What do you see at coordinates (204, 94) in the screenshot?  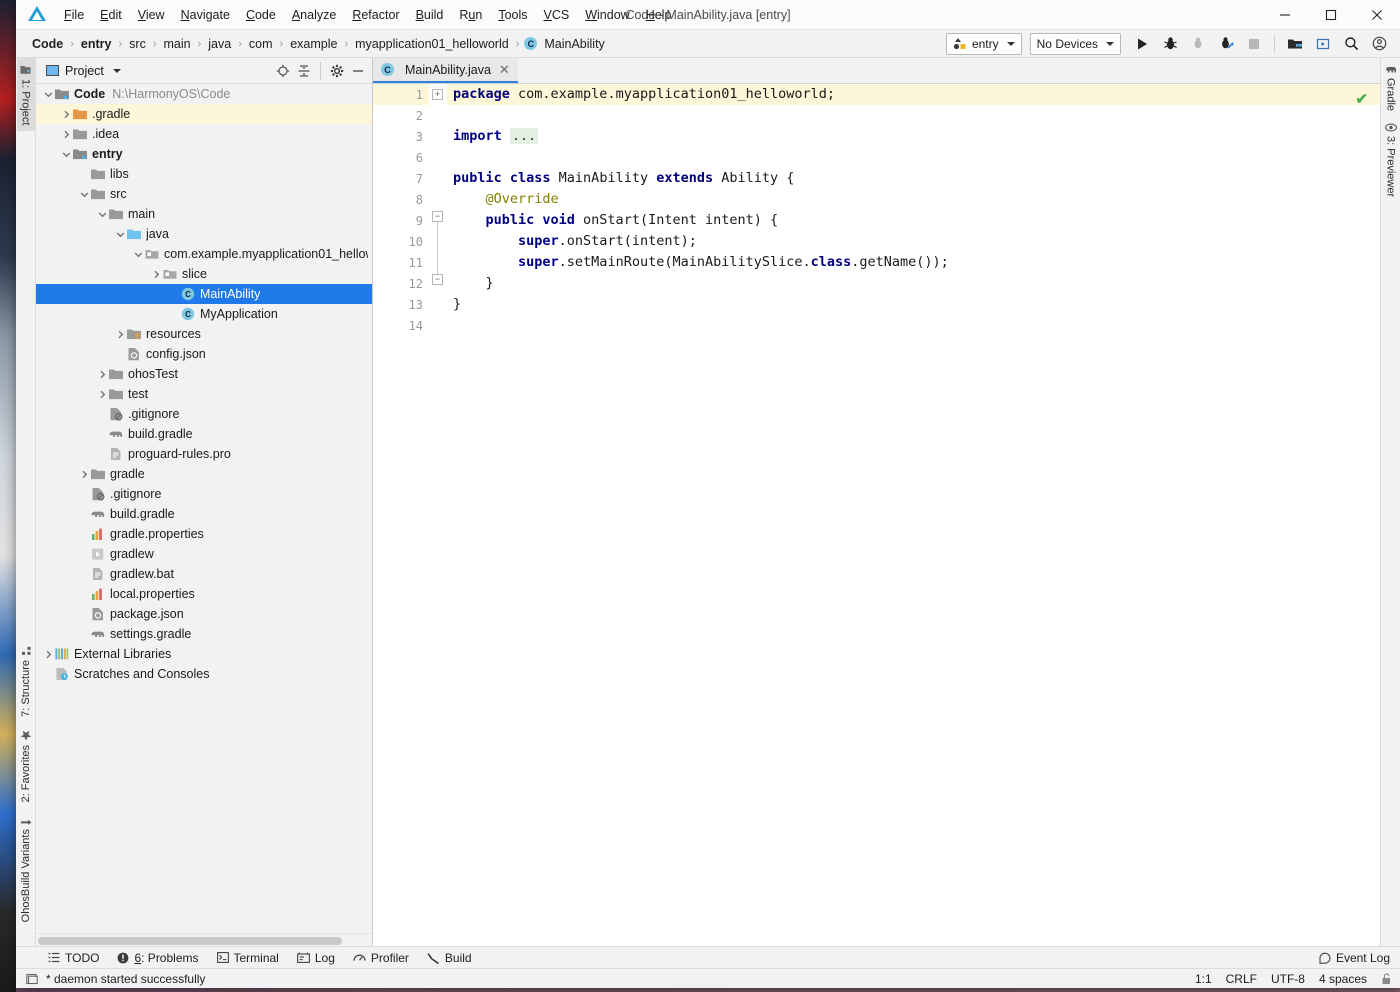 I see `tree-row: Code N:\HarmonyOS\Code` at bounding box center [204, 94].